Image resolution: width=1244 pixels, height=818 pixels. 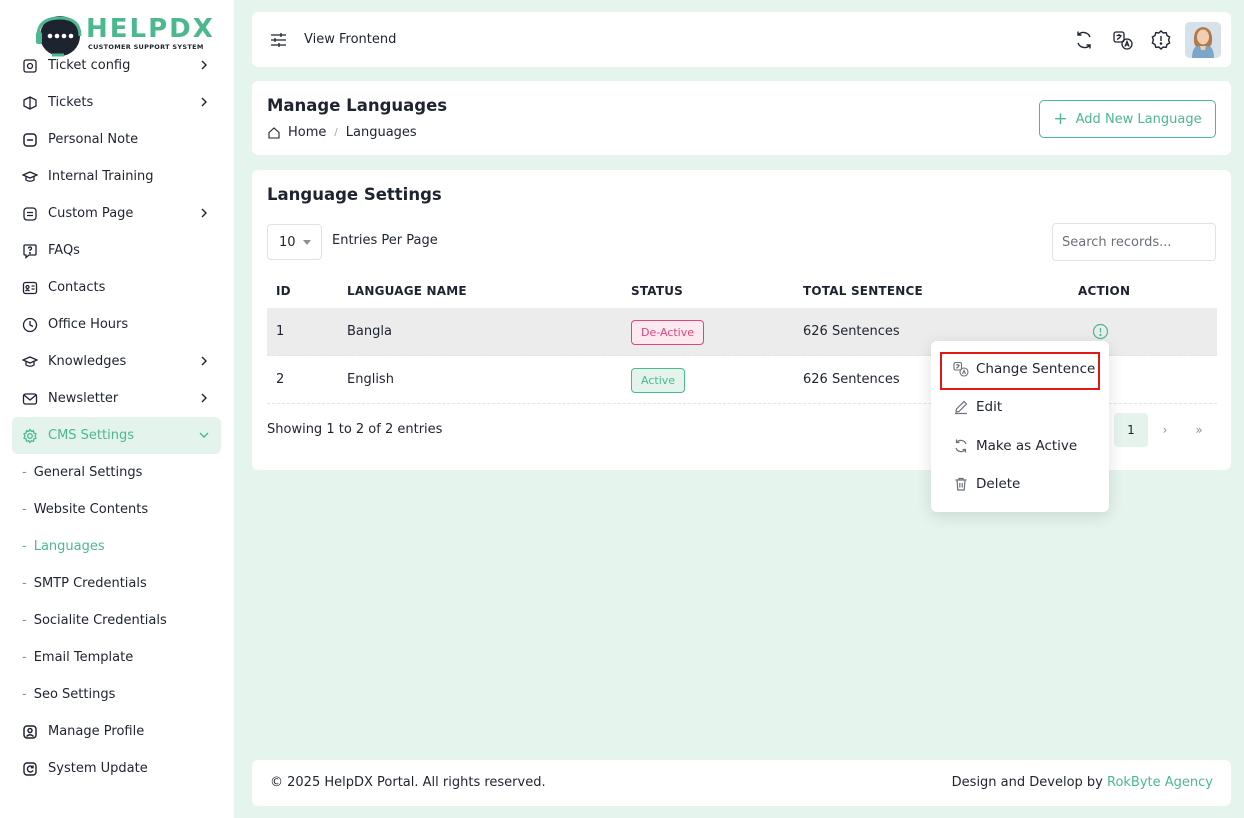 I want to click on menu-item-delete: Delete, so click(x=986, y=484).